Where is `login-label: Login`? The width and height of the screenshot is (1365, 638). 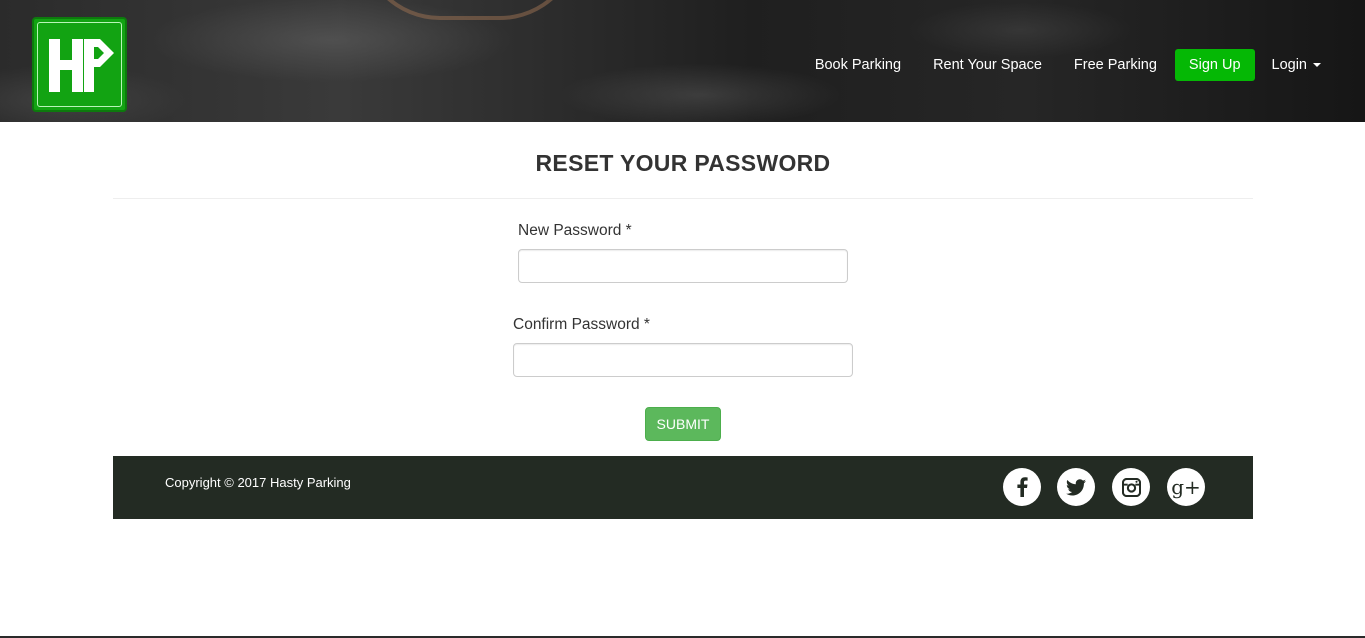 login-label: Login is located at coordinates (1289, 65).